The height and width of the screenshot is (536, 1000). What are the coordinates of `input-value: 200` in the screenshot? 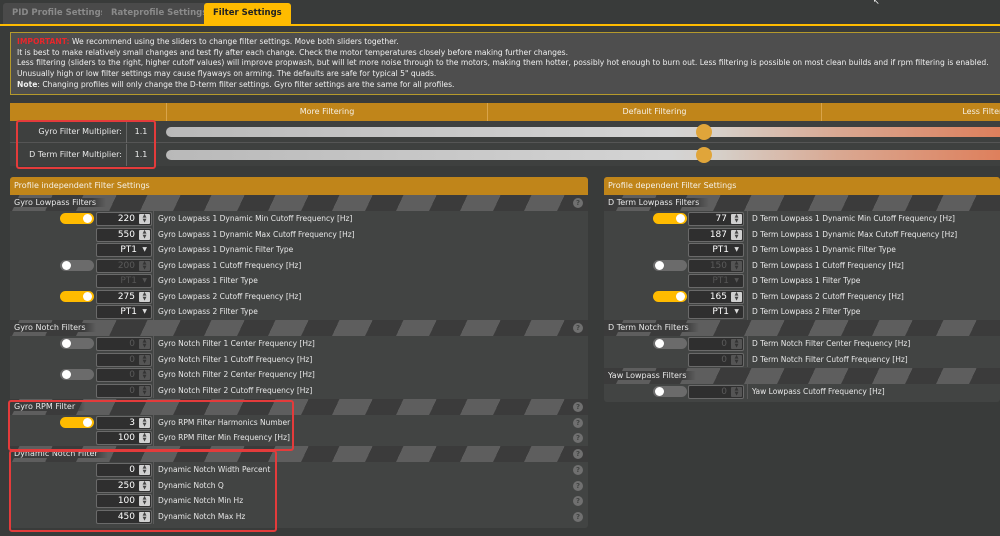 It's located at (126, 265).